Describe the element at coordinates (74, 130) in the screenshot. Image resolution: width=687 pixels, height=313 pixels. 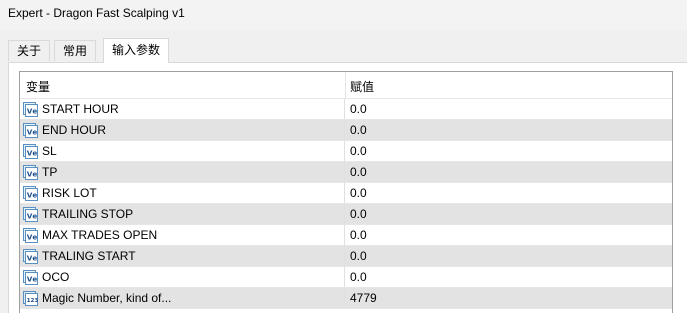
I see `variable-name: END HOUR` at that location.